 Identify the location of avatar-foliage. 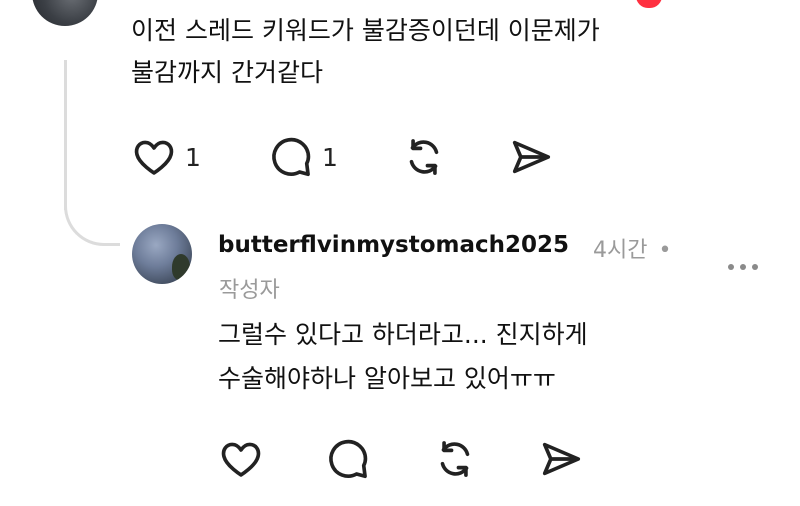
(181, 267).